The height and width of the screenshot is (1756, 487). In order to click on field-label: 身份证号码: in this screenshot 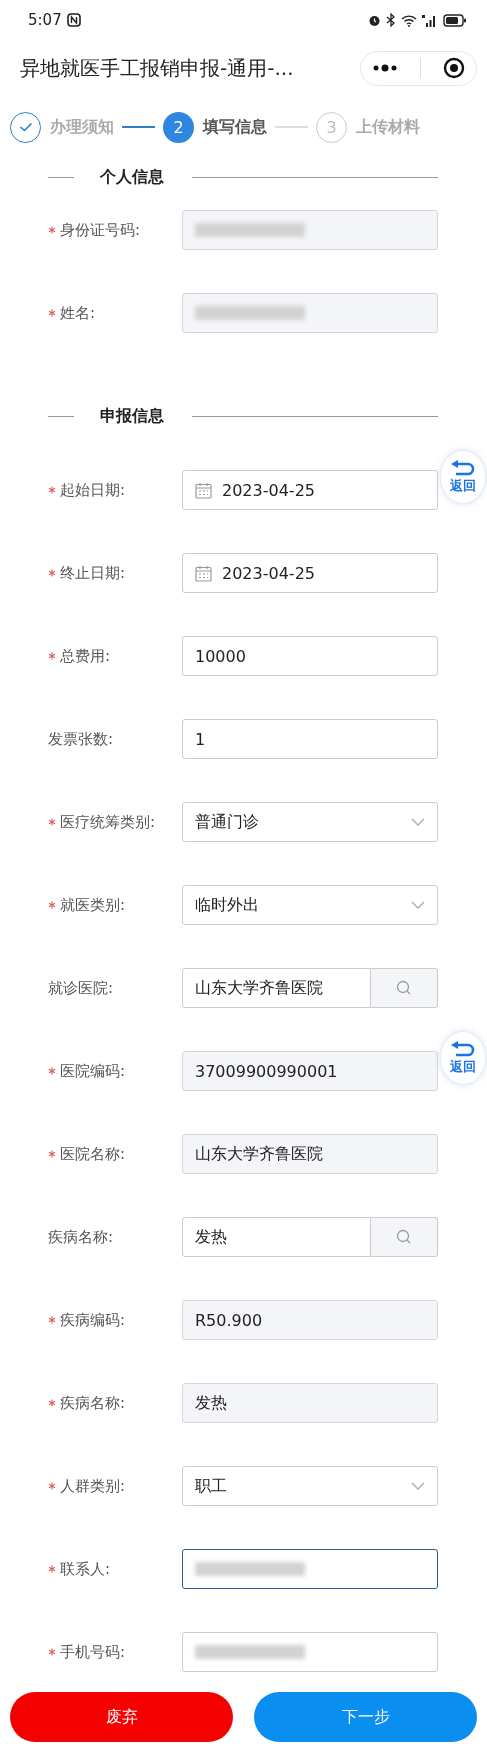, I will do `click(100, 230)`.